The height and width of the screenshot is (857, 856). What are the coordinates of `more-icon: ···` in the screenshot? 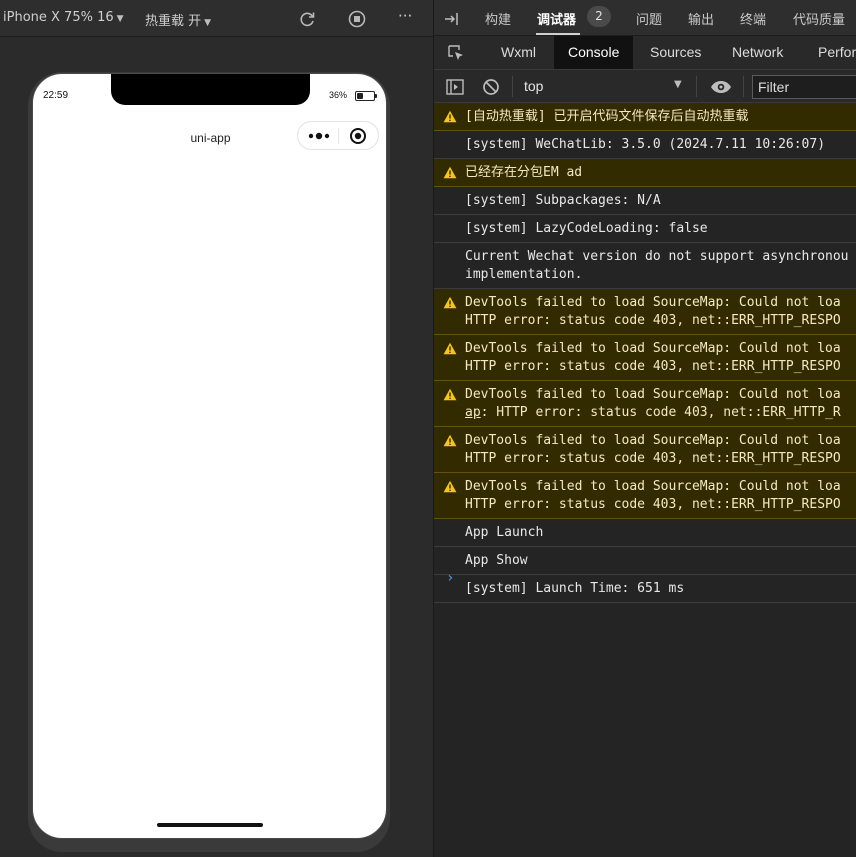 It's located at (405, 16).